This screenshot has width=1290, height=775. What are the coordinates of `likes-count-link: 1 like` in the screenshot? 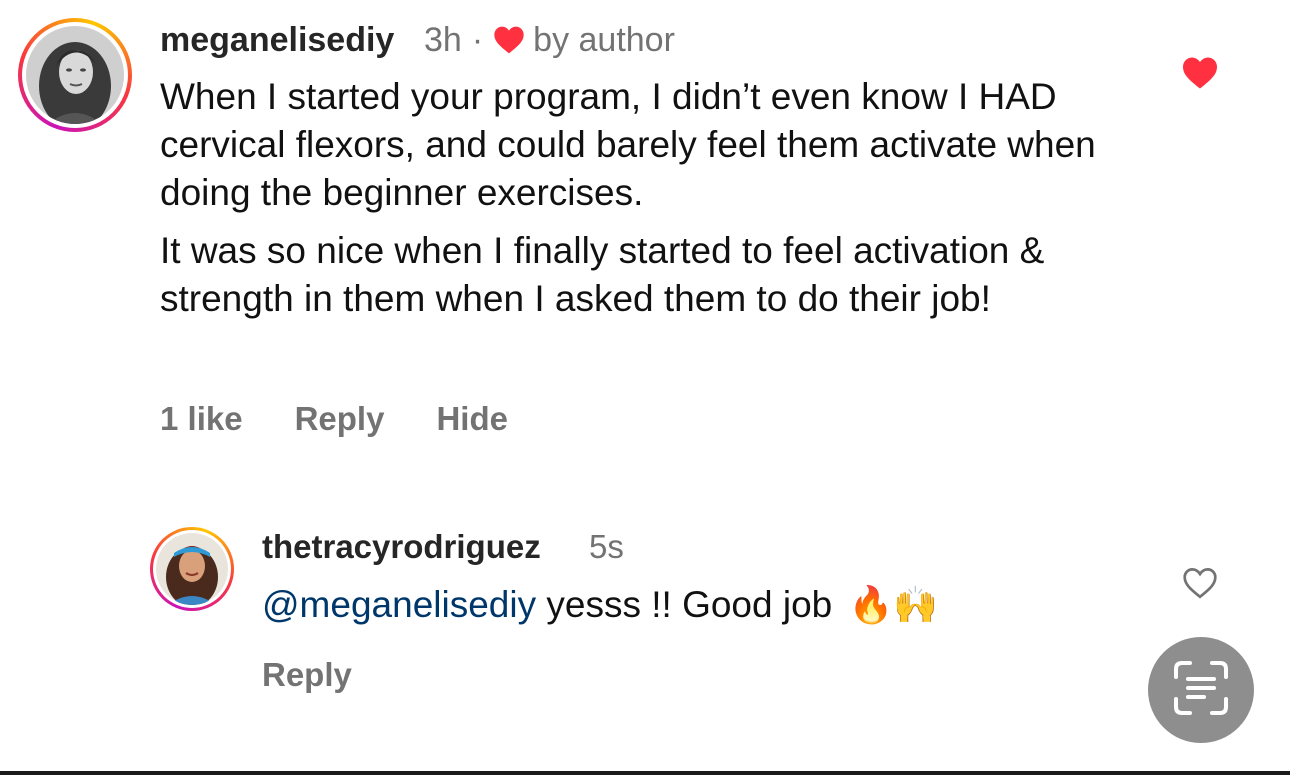 It's located at (201, 419).